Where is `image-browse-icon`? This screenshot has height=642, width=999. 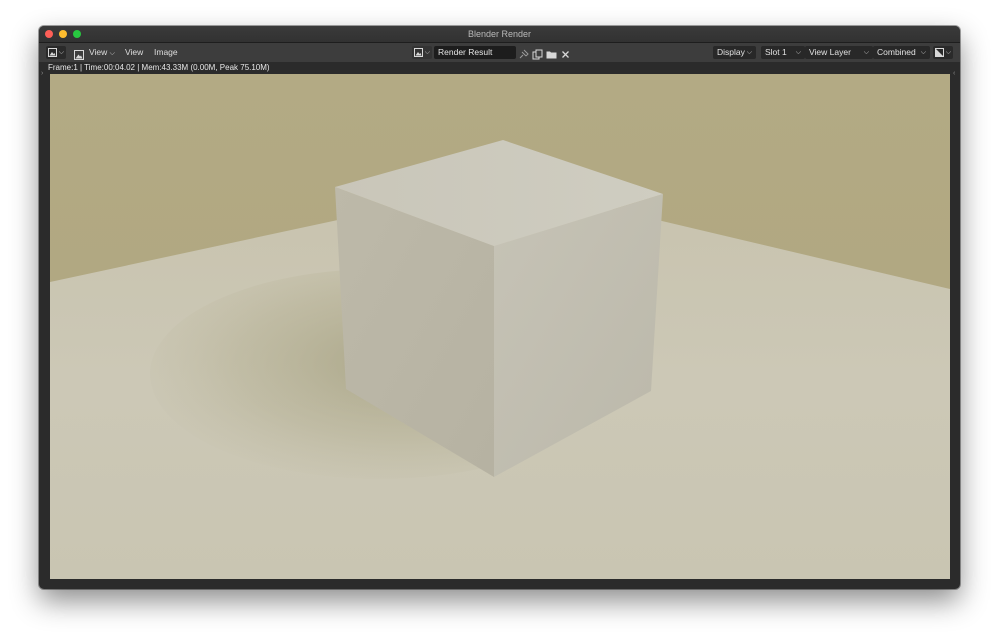 image-browse-icon is located at coordinates (418, 52).